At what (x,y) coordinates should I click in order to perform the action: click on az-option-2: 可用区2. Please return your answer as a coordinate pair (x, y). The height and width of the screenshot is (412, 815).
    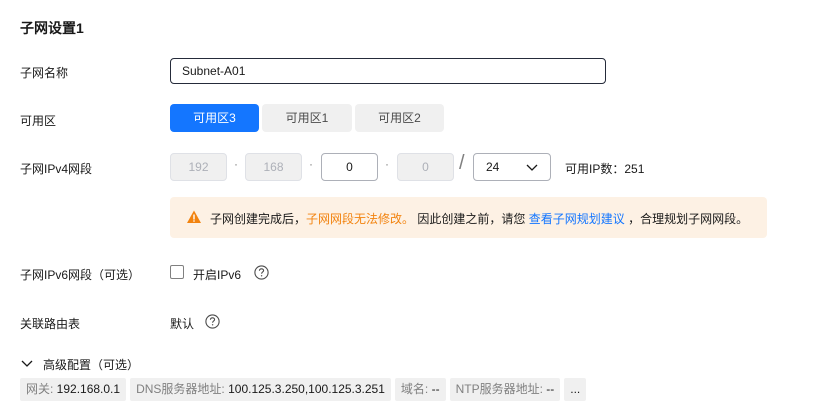
    Looking at the image, I should click on (399, 118).